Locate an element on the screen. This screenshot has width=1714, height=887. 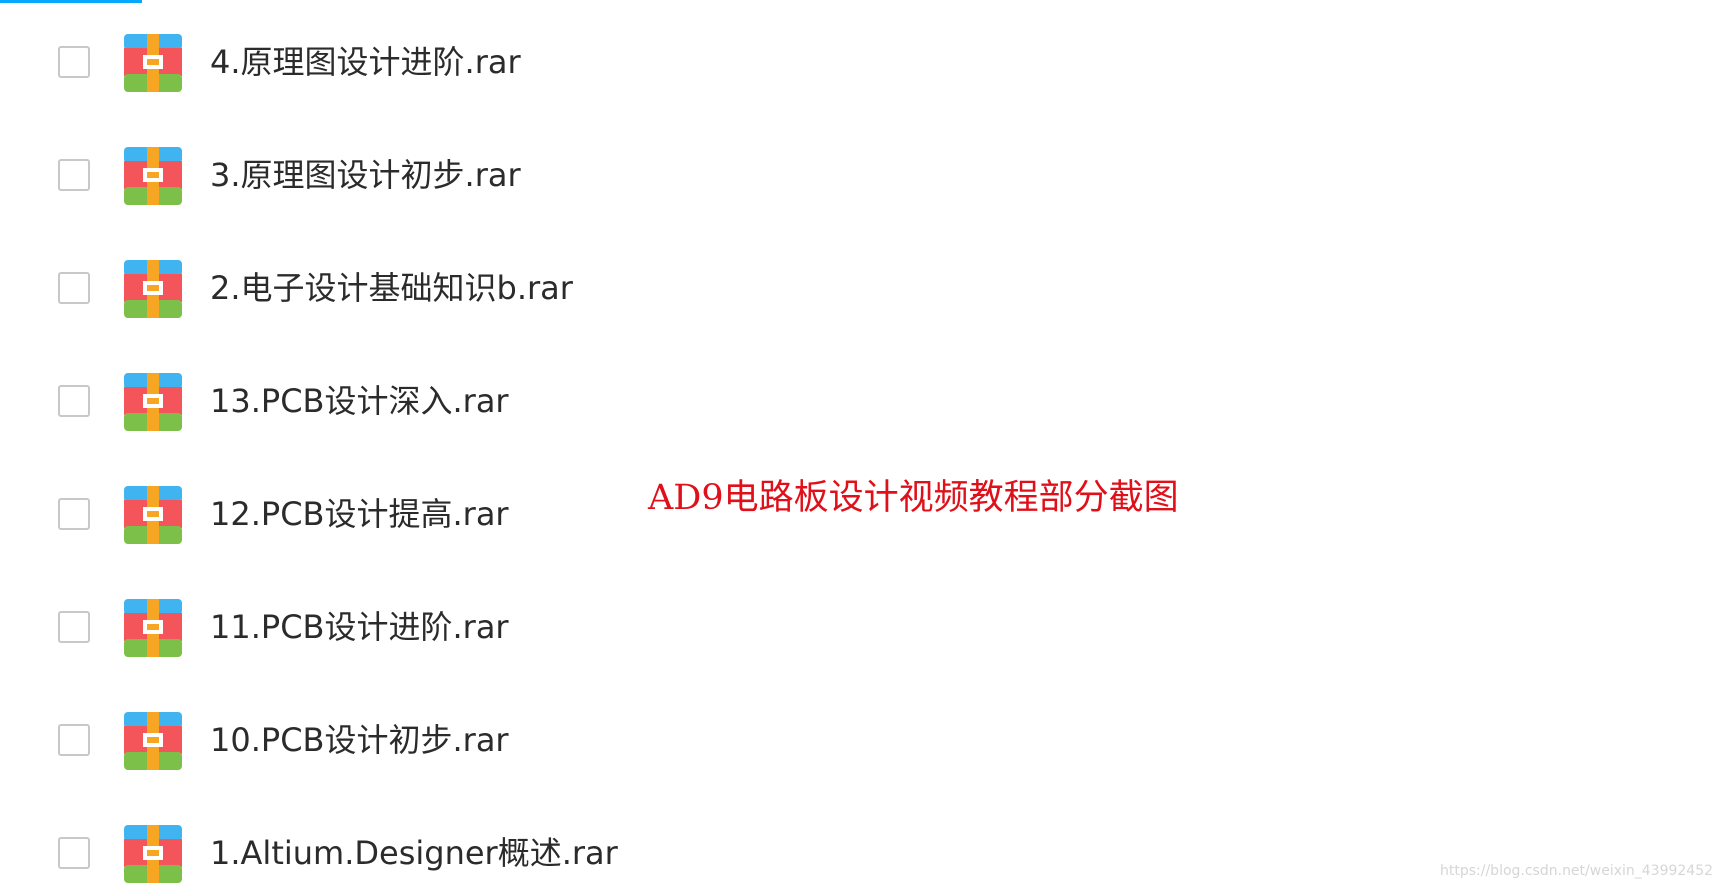
file-row: 3.原理图设计初步.rar is located at coordinates (360, 178).